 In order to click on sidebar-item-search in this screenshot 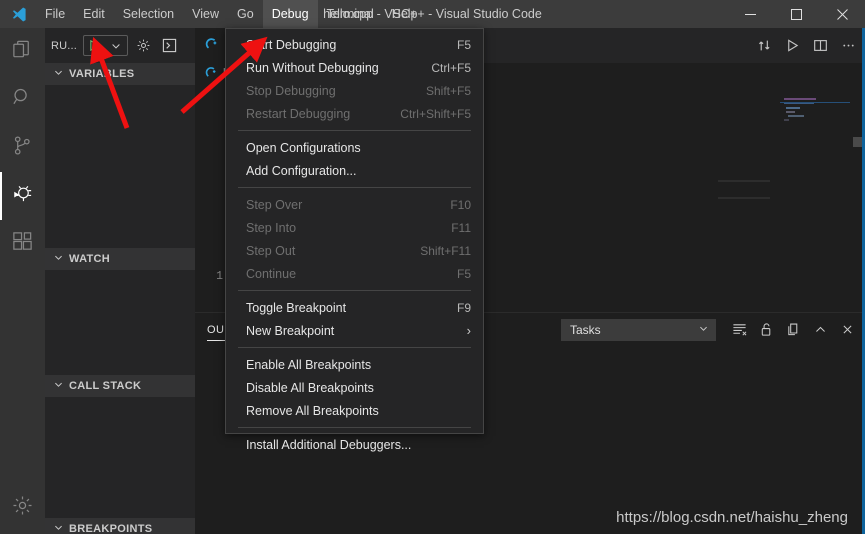, I will do `click(22, 100)`.